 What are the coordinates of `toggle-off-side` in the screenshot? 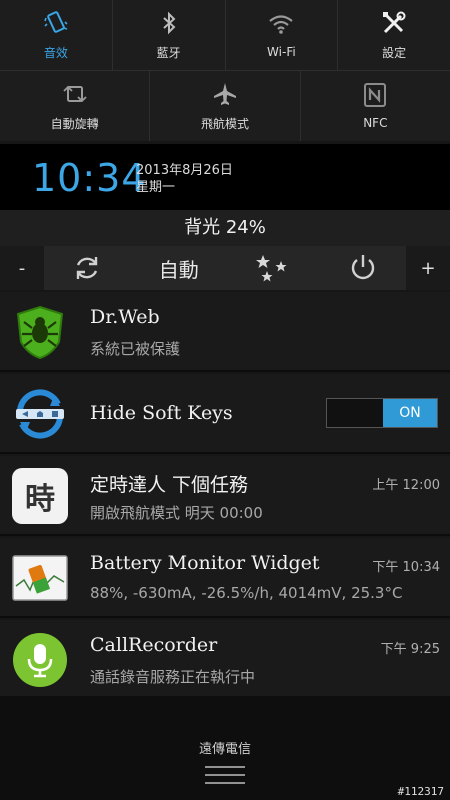 It's located at (355, 413).